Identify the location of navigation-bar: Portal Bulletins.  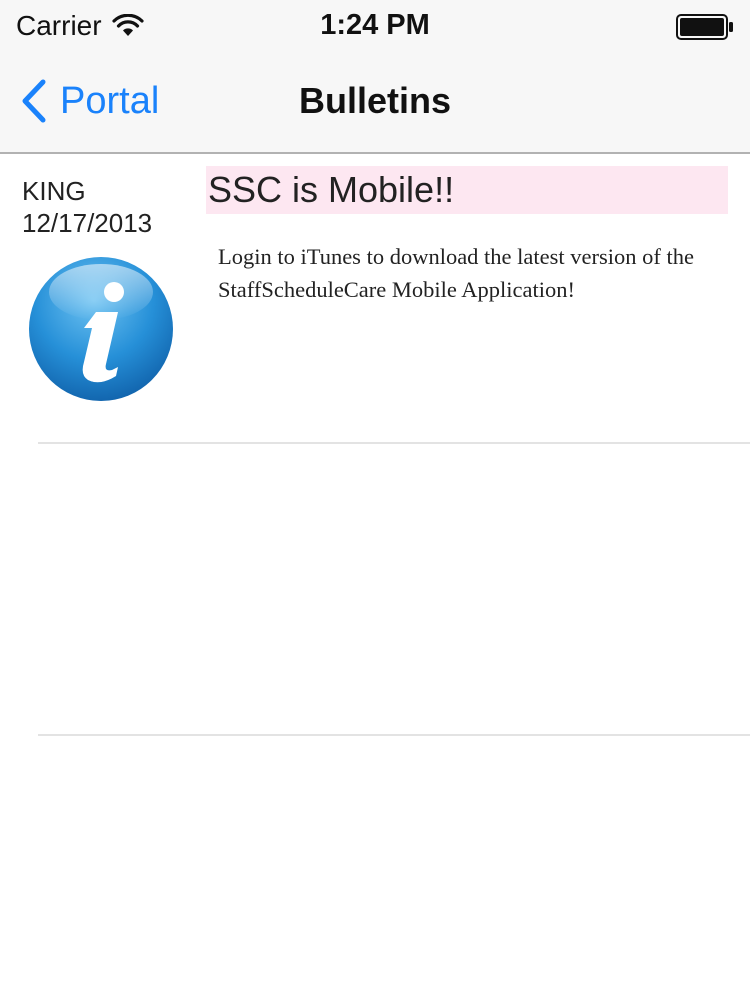
(375, 103).